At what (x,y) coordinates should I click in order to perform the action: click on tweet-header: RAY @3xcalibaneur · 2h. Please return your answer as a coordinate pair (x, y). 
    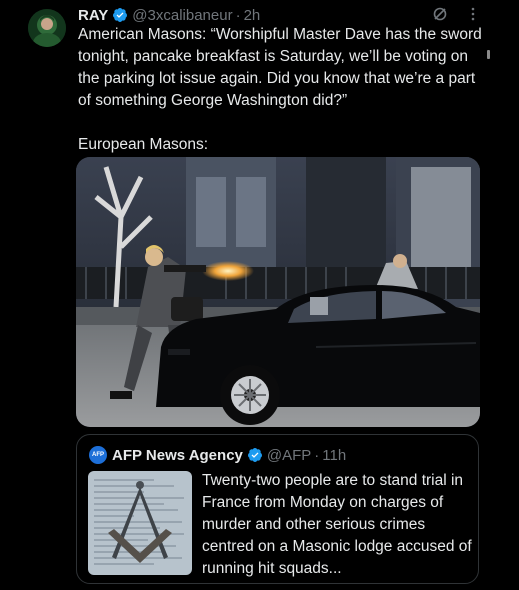
    Looking at the image, I should click on (169, 15).